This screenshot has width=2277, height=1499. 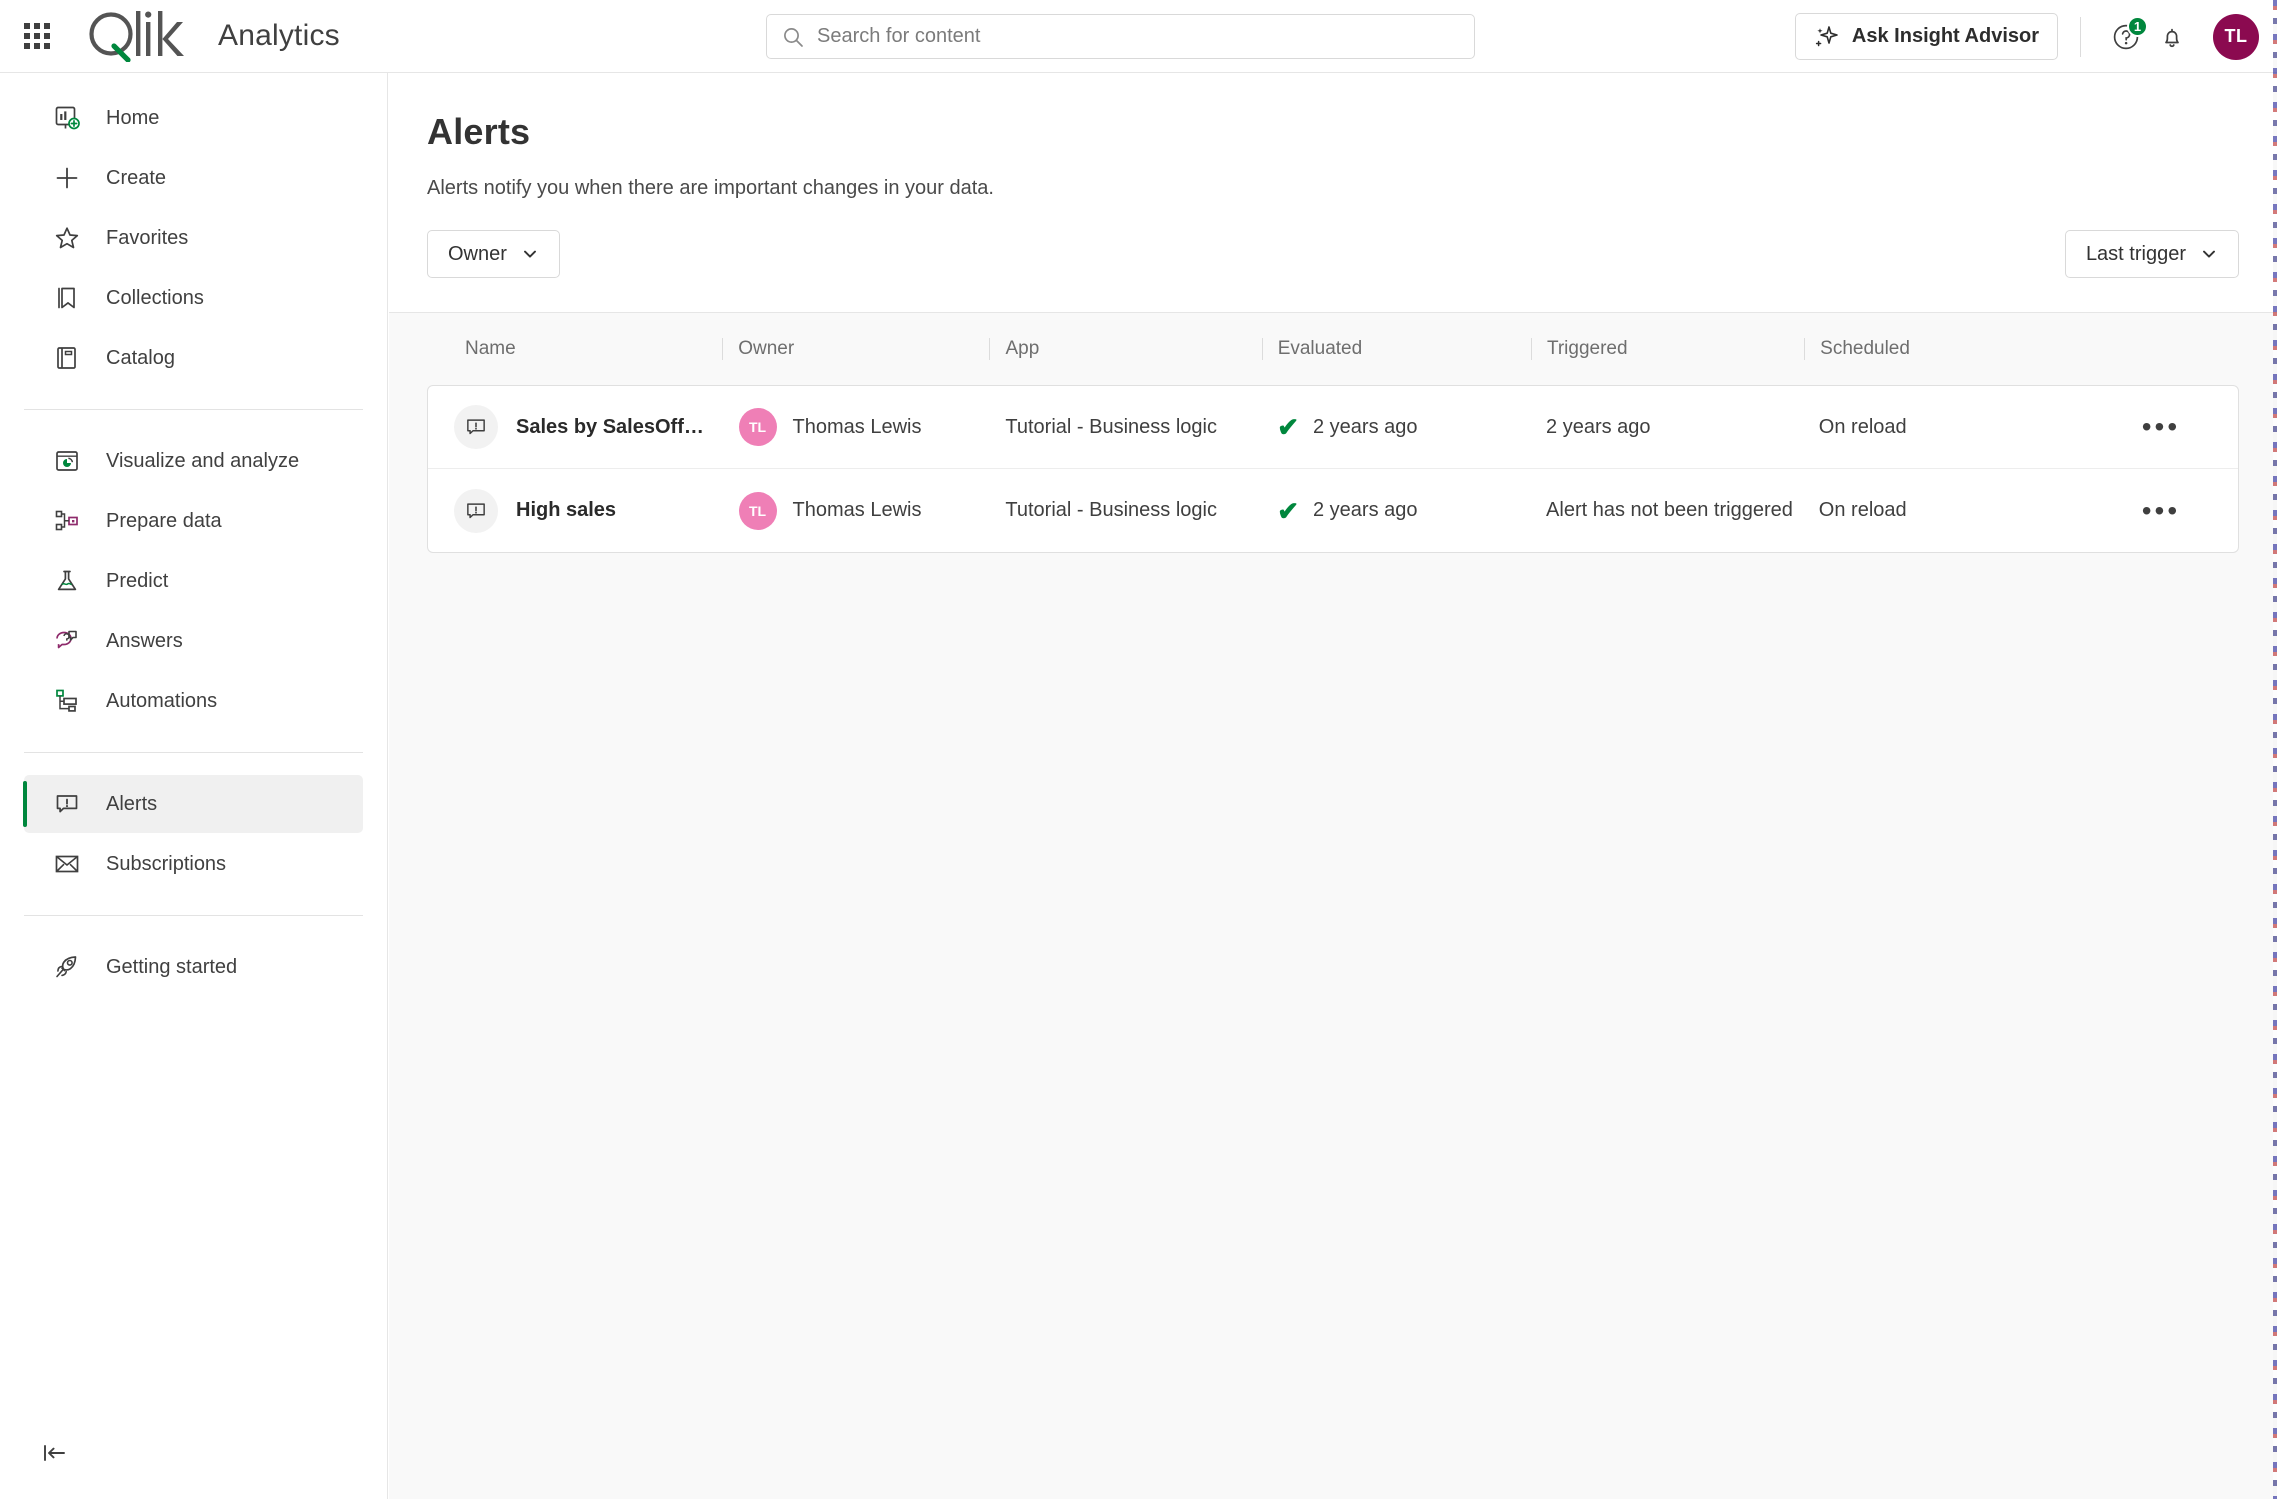 I want to click on sidebar-label: Automations, so click(x=162, y=700).